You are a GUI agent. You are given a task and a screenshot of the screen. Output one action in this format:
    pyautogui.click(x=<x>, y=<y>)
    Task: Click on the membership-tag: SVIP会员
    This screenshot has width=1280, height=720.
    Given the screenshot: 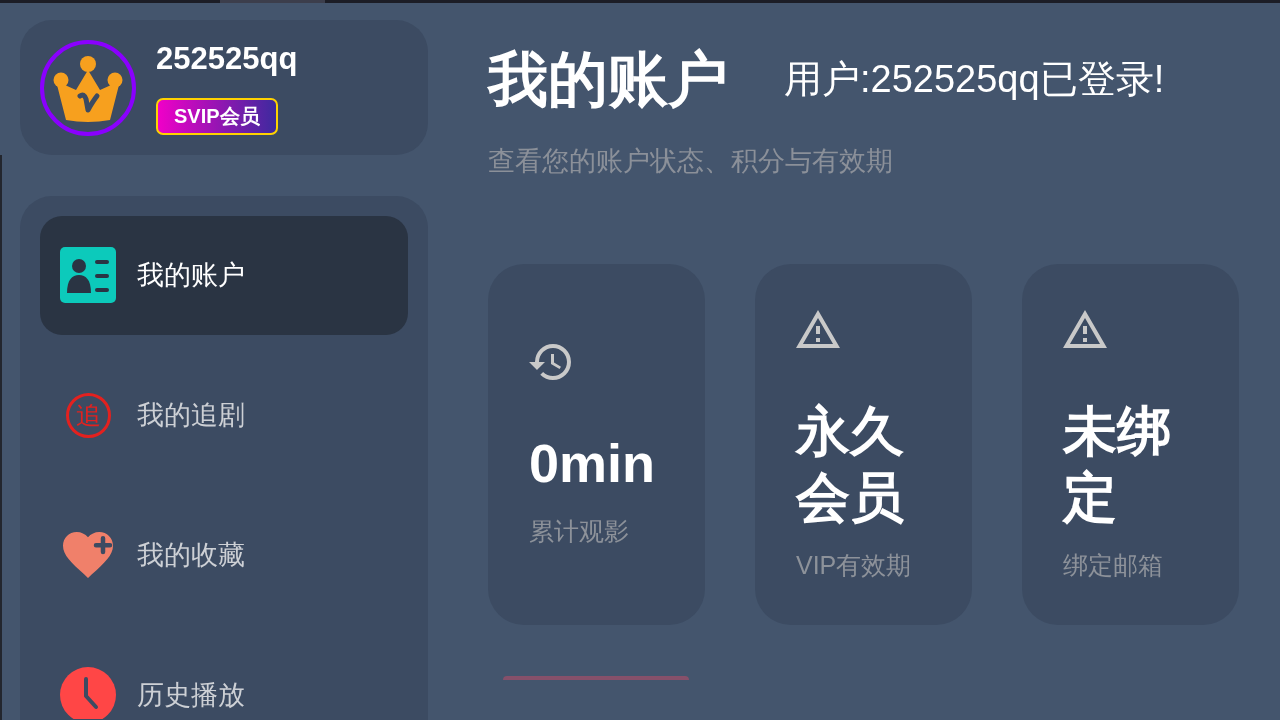 What is the action you would take?
    pyautogui.click(x=217, y=116)
    